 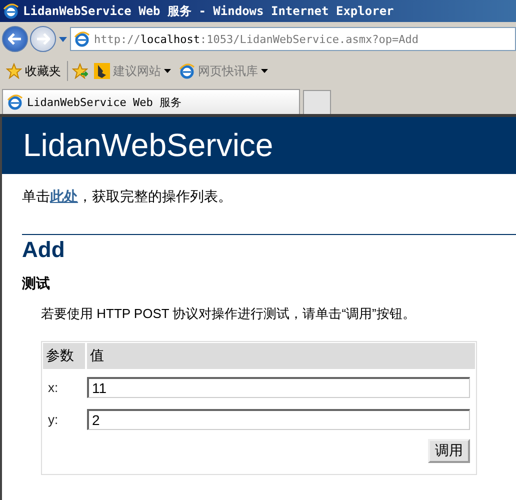 What do you see at coordinates (281, 356) in the screenshot?
I see `column-header: 值` at bounding box center [281, 356].